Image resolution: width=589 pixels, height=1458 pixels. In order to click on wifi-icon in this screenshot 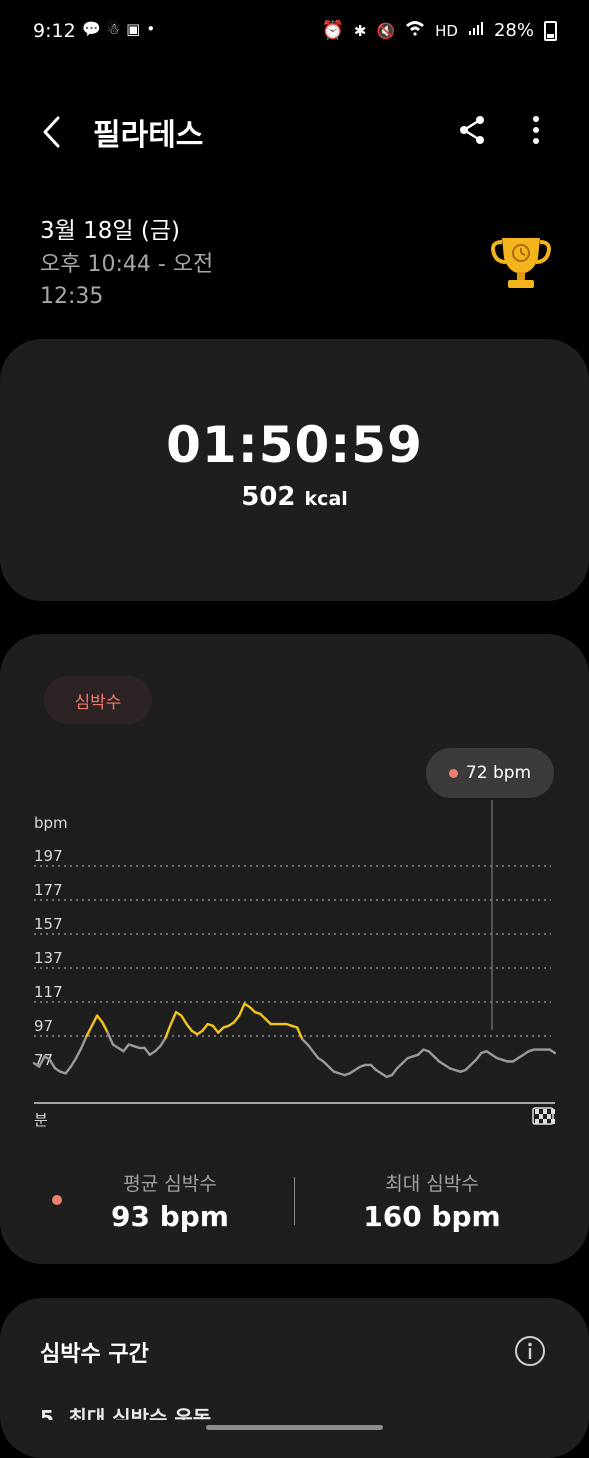, I will do `click(415, 30)`.